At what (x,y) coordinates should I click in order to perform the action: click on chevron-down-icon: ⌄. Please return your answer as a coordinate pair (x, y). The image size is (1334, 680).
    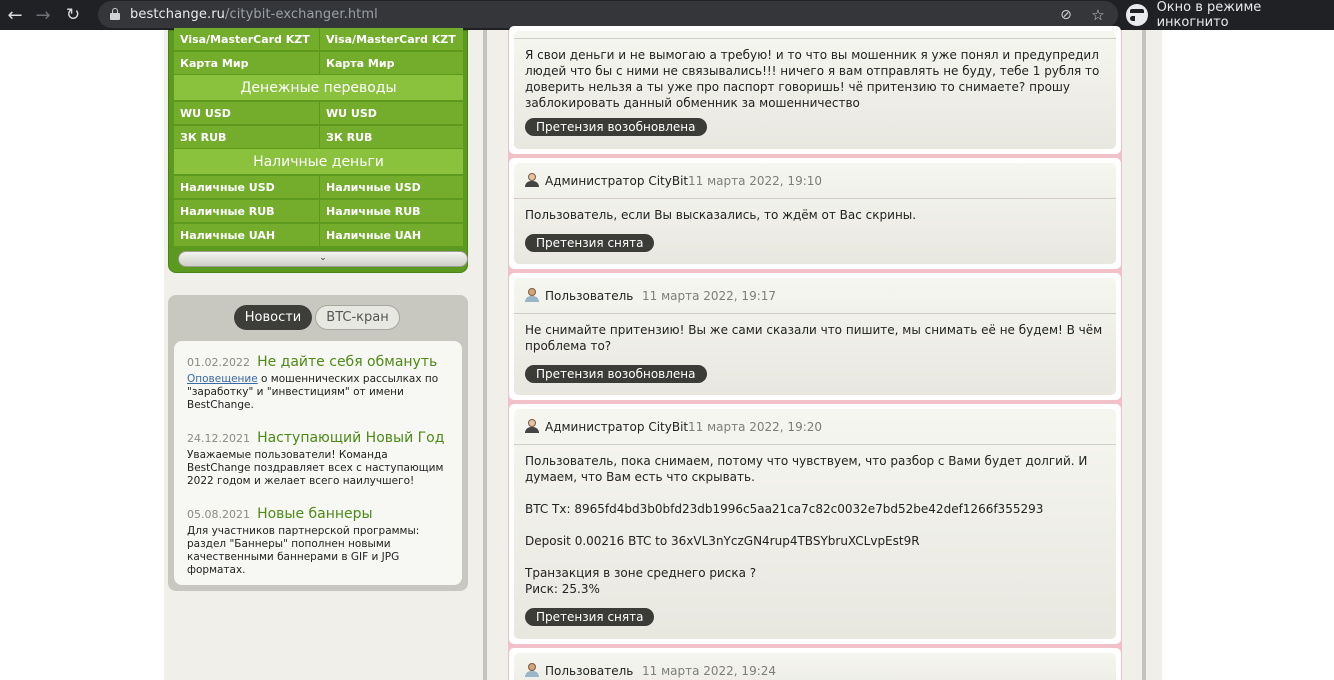
    Looking at the image, I should click on (323, 258).